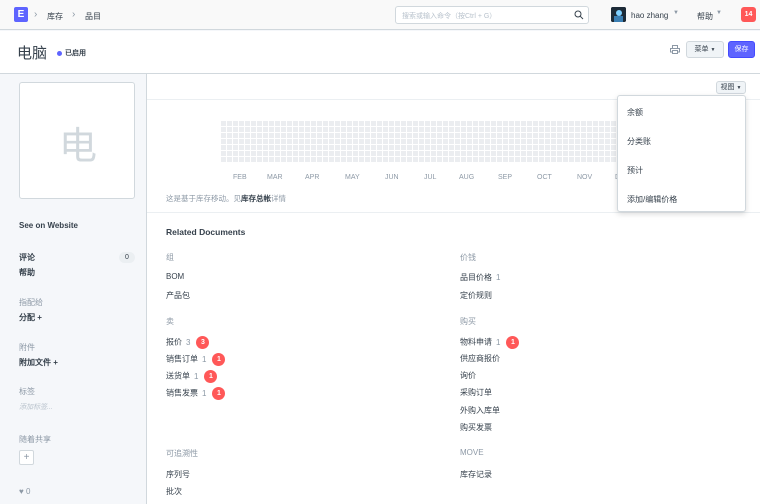 The width and height of the screenshot is (760, 504). Describe the element at coordinates (175, 276) in the screenshot. I see `bom-link: BOM` at that location.